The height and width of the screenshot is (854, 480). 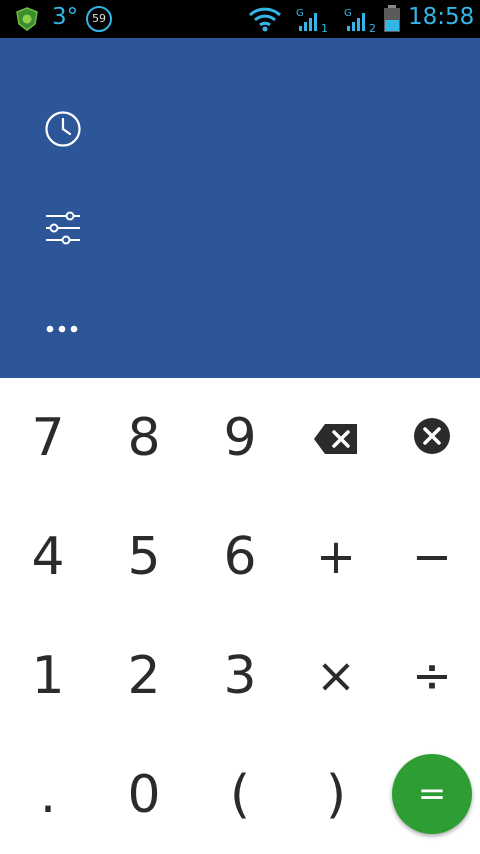 I want to click on key-9: 9, so click(x=240, y=437).